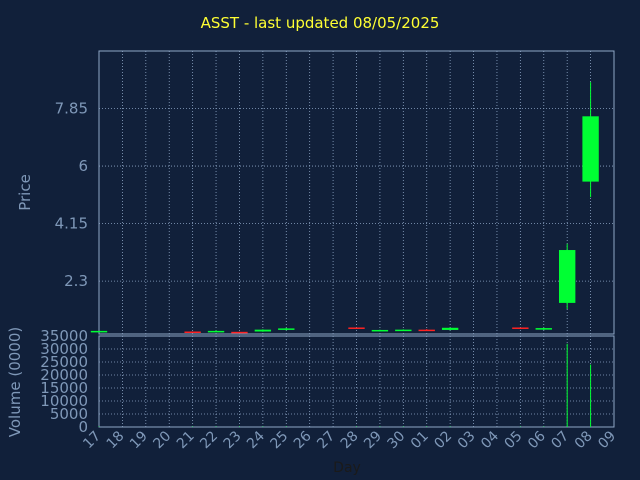  Describe the element at coordinates (139, 440) in the screenshot. I see `x-tick-label: 19` at that location.